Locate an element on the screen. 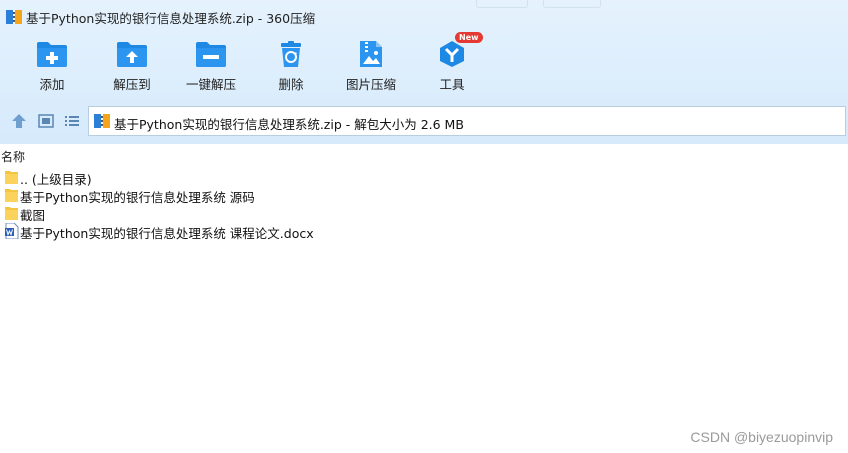  delete-button-label: 删除 is located at coordinates (291, 84).